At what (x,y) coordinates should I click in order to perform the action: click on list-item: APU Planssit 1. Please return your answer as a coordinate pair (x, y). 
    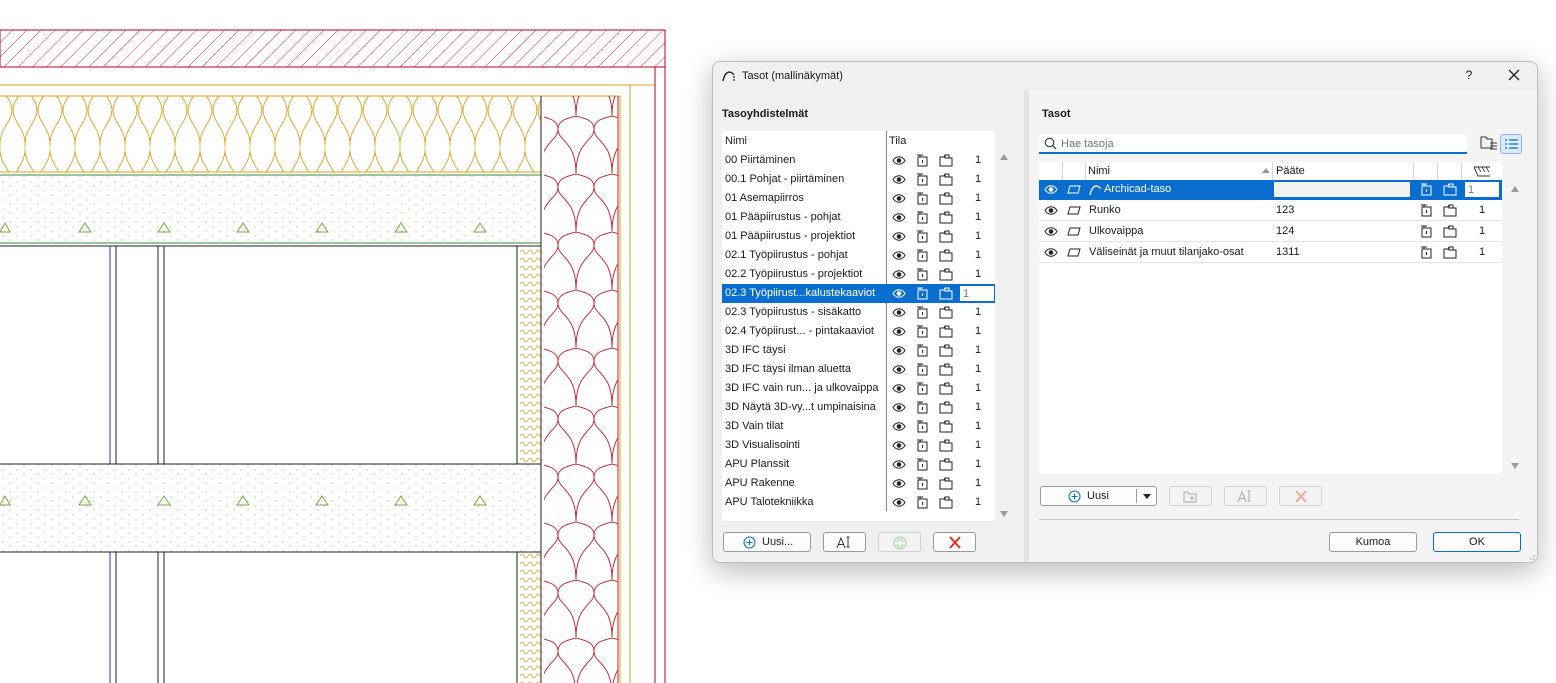
    Looking at the image, I should click on (858, 464).